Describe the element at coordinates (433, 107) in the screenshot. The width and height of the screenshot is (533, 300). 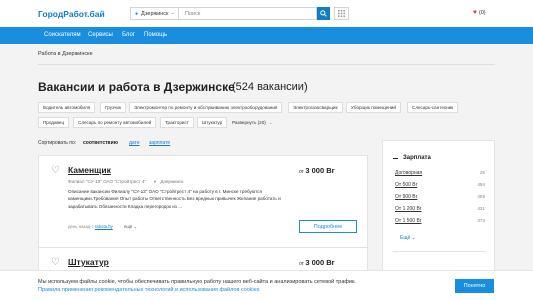
I see `tag-chip: Слесарь-сантехник` at that location.